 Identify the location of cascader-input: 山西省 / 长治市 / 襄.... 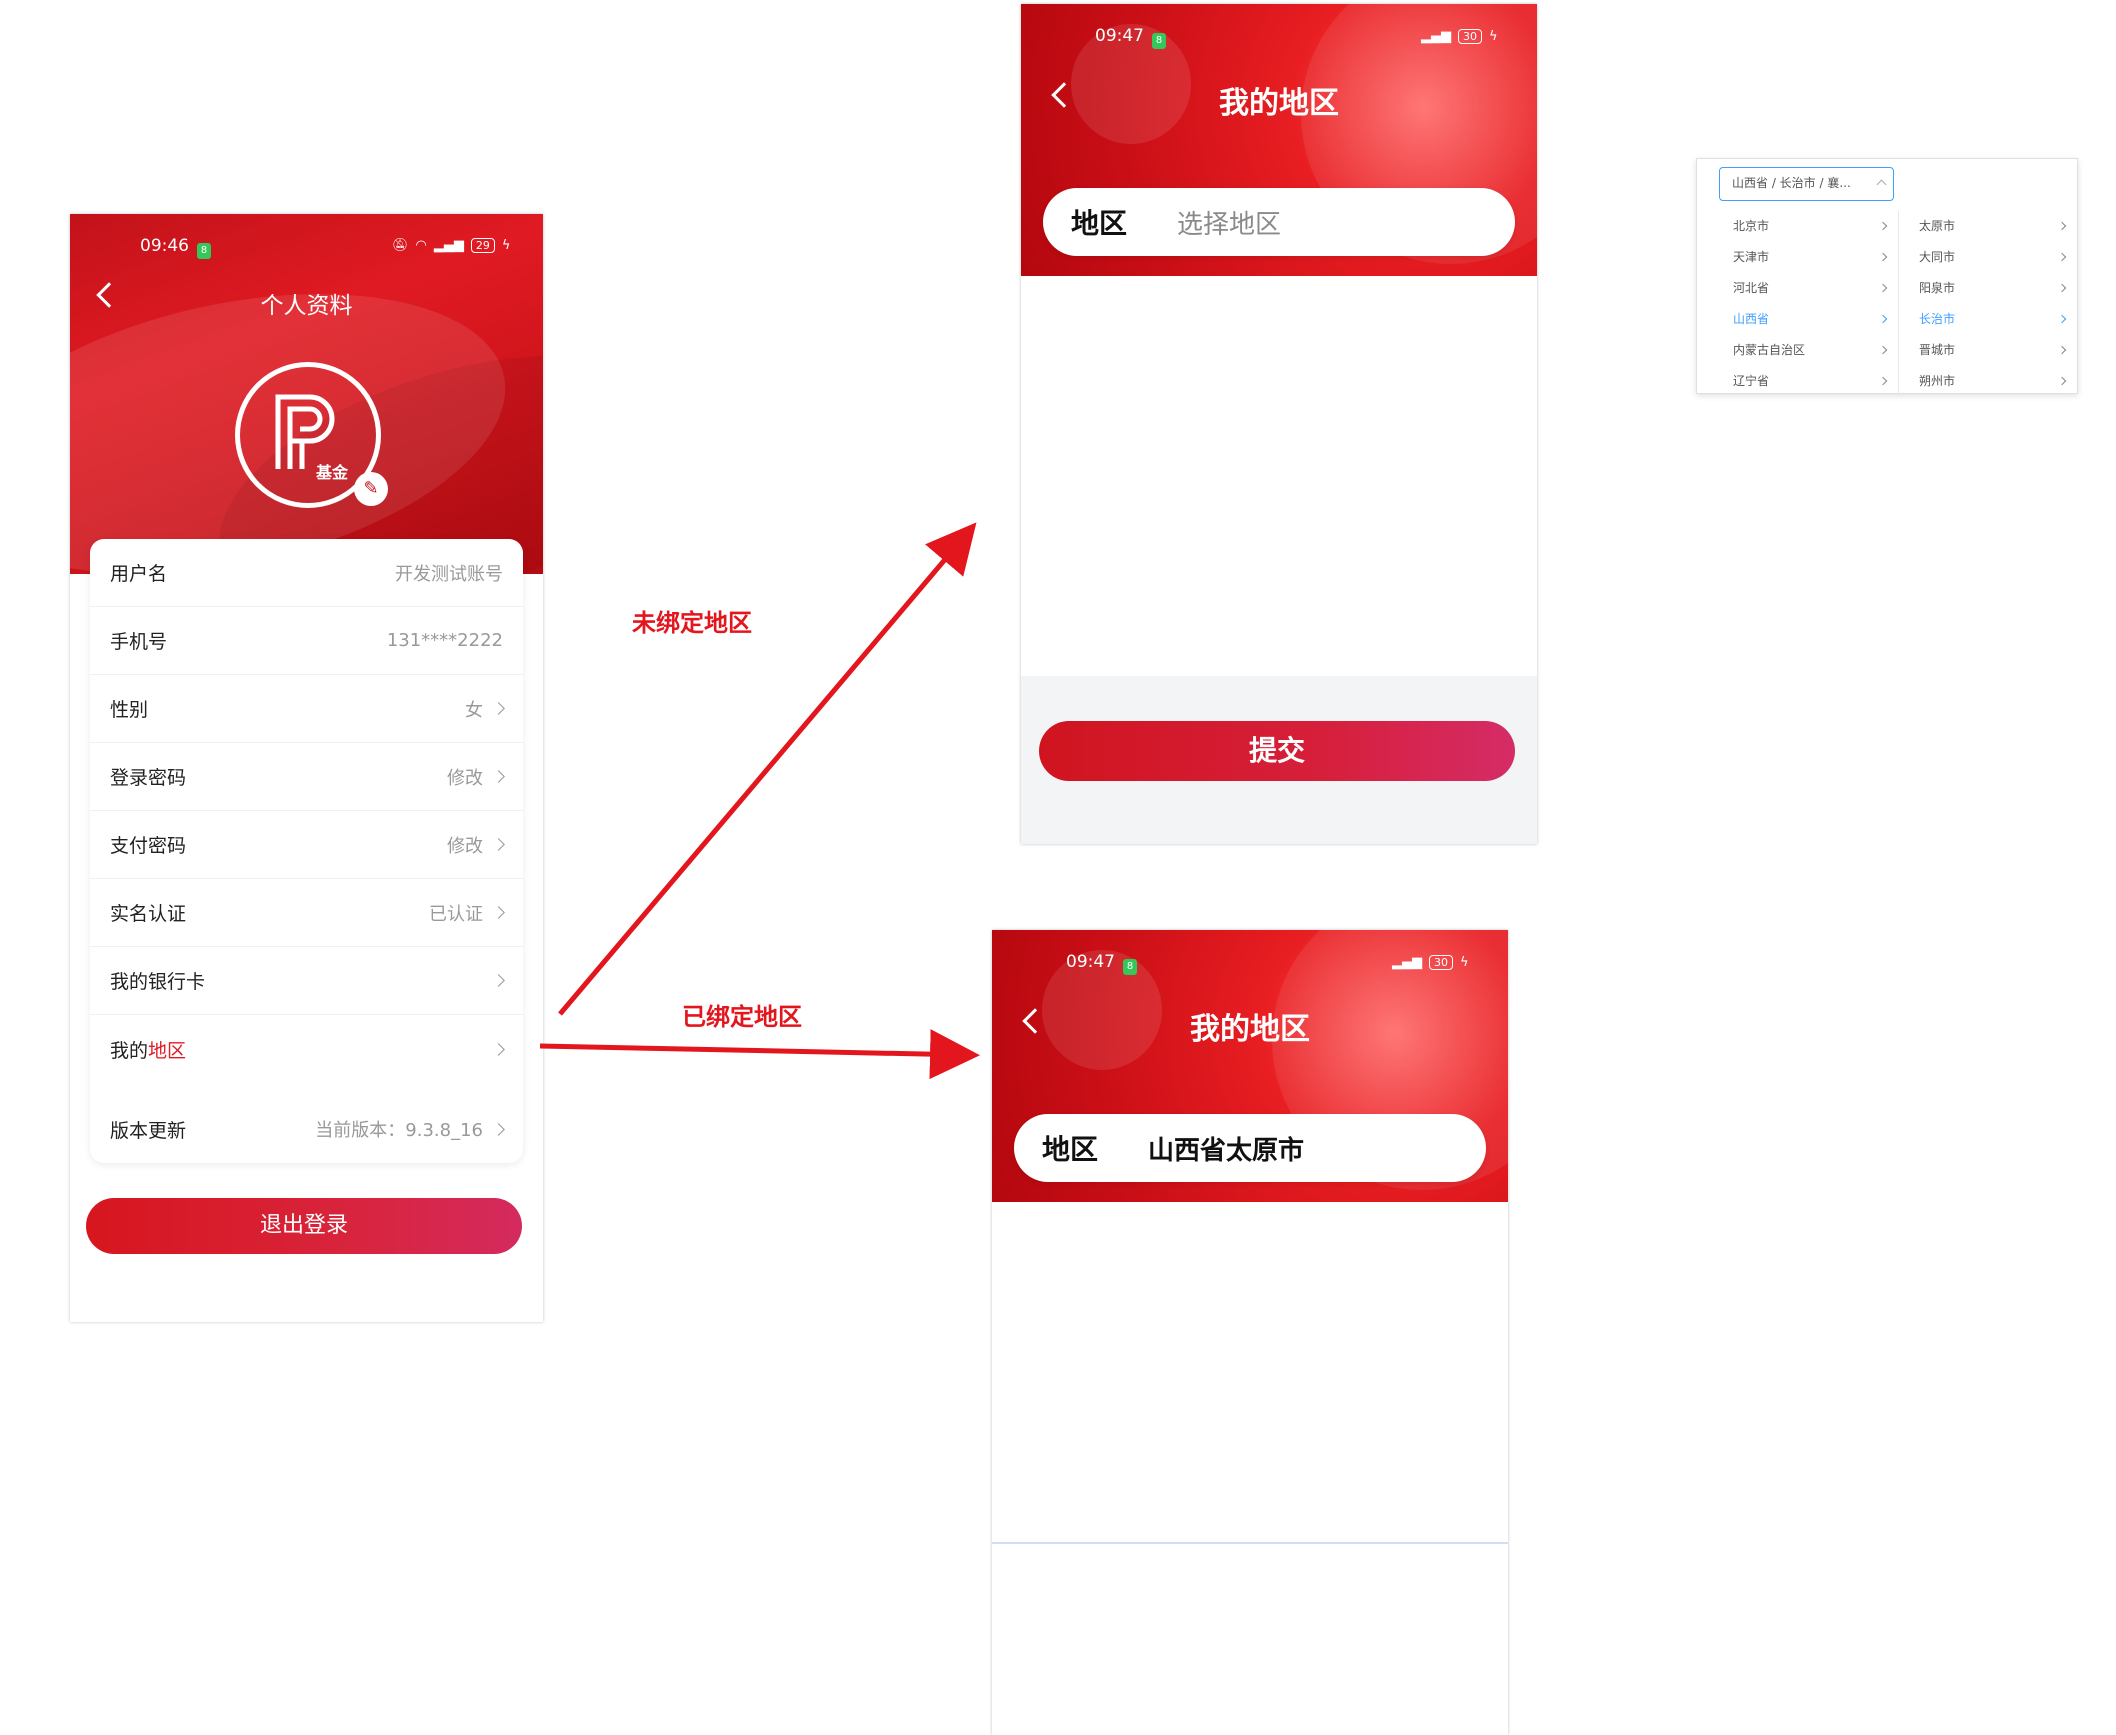
(1806, 184).